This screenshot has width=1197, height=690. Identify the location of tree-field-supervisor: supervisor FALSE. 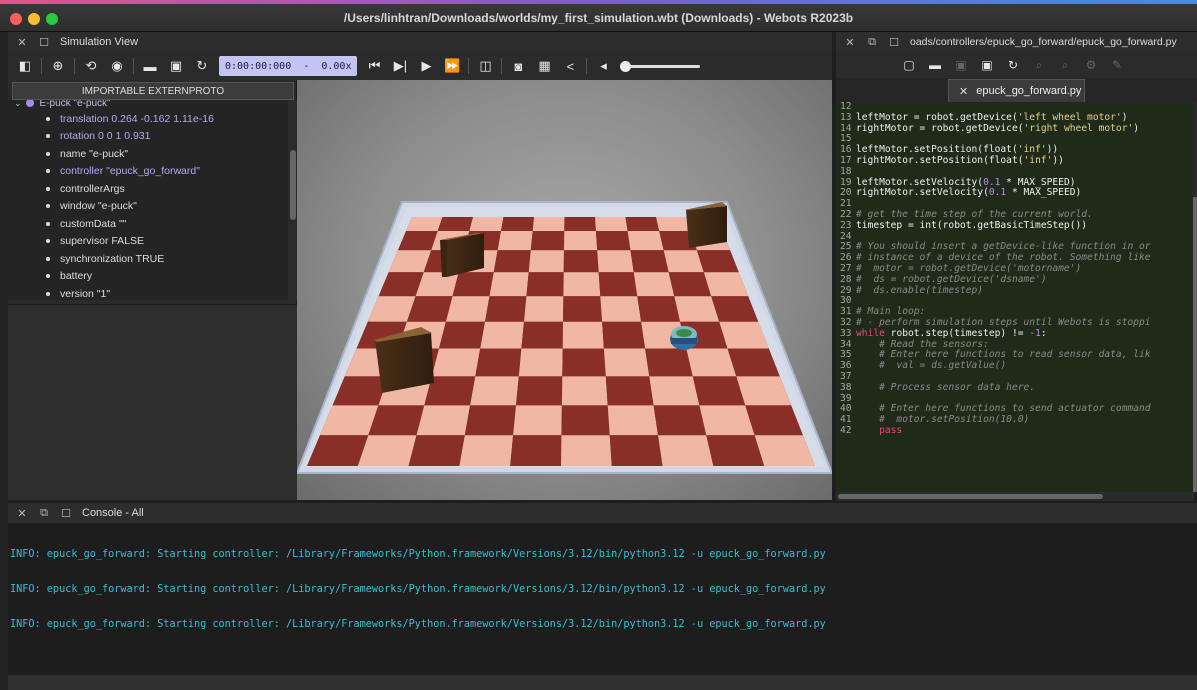
(148, 242).